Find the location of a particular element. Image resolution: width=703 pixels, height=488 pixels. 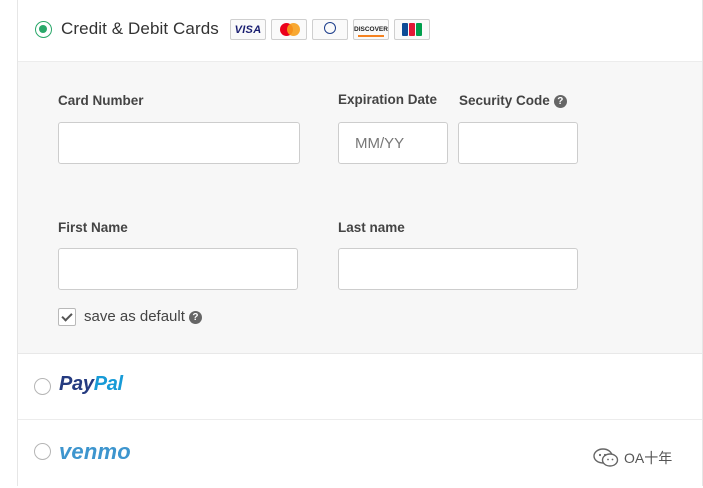

card-method-header: Credit & Debit Cards VISA DISCOVER is located at coordinates (360, 31).